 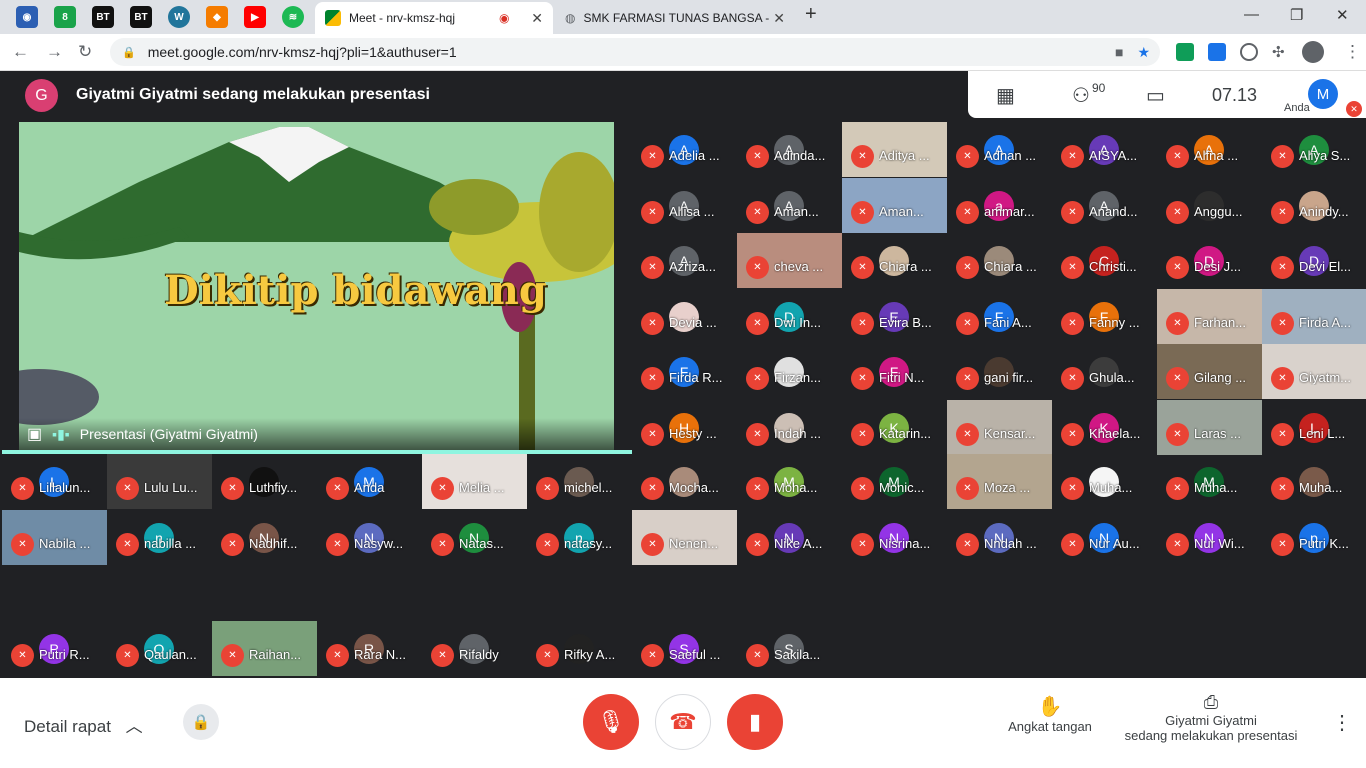 I want to click on browser-menu-icon: ⋮, so click(x=1352, y=52).